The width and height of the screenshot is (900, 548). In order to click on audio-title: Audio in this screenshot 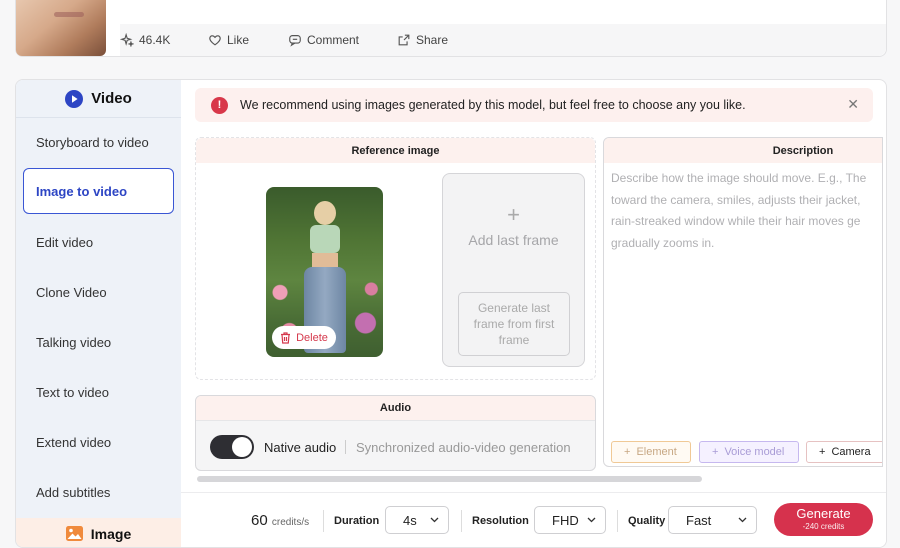, I will do `click(395, 408)`.